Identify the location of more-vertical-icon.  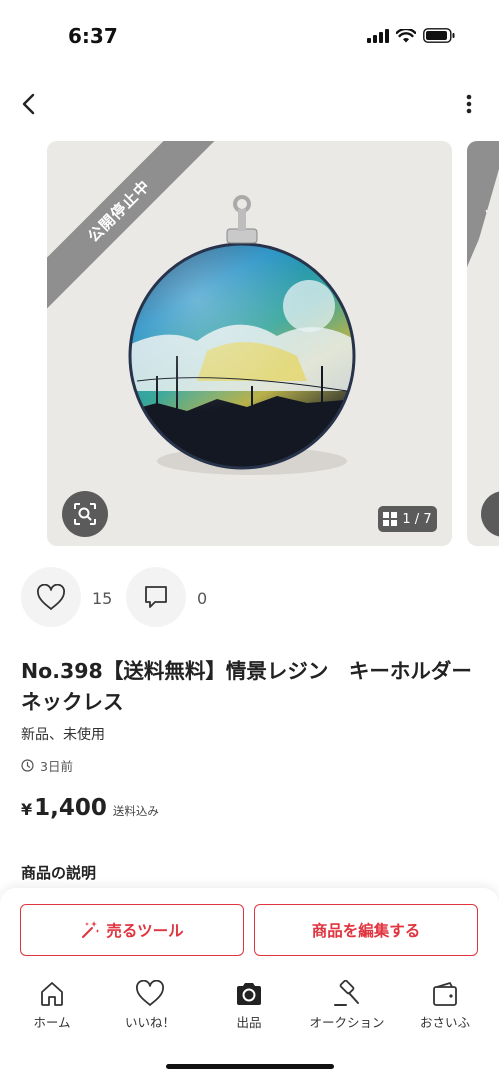
(469, 104).